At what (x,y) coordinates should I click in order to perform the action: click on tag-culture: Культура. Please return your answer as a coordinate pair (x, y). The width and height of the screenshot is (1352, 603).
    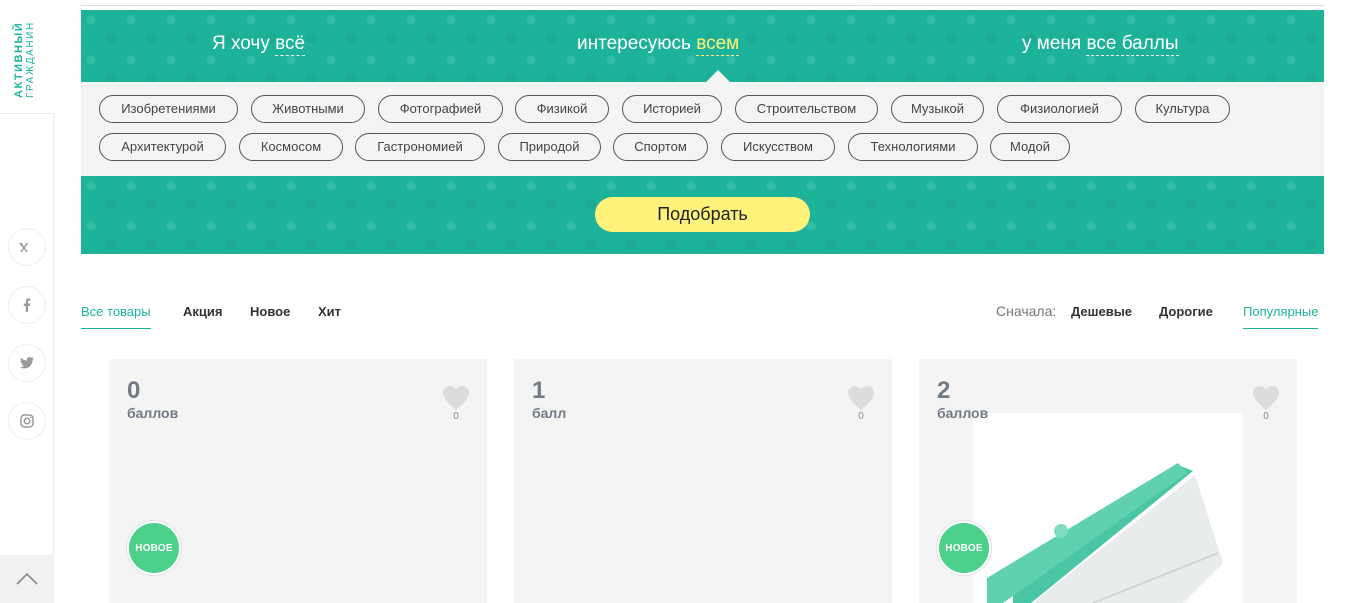
    Looking at the image, I should click on (1182, 109).